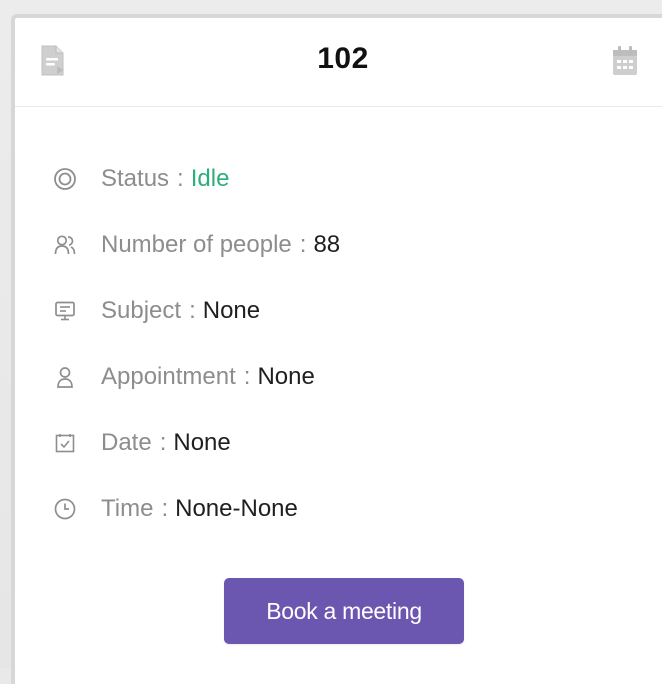 Image resolution: width=662 pixels, height=684 pixels. I want to click on clock-icon, so click(65, 509).